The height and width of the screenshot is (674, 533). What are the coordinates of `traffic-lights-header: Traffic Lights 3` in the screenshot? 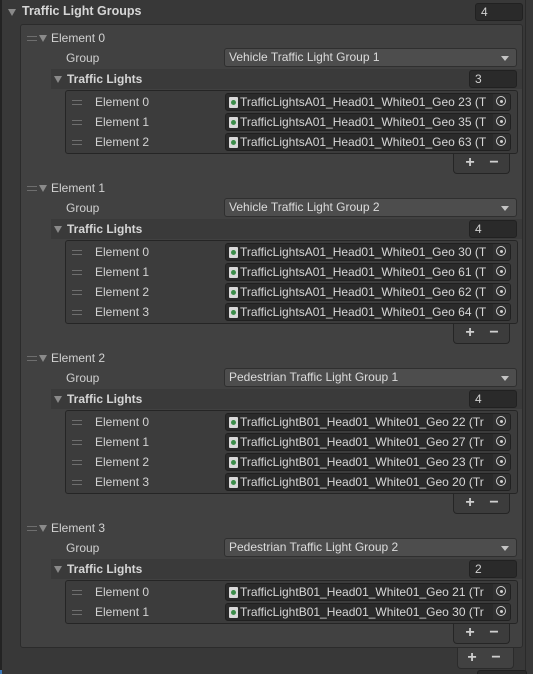 It's located at (286, 79).